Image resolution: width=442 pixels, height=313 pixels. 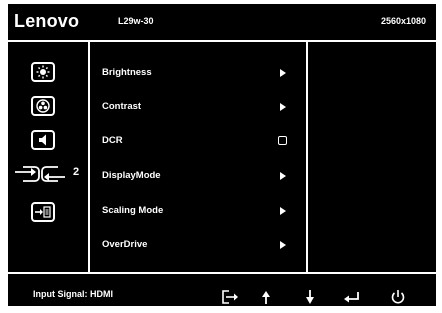 I want to click on sidebar-item-brightness, so click(x=48, y=71).